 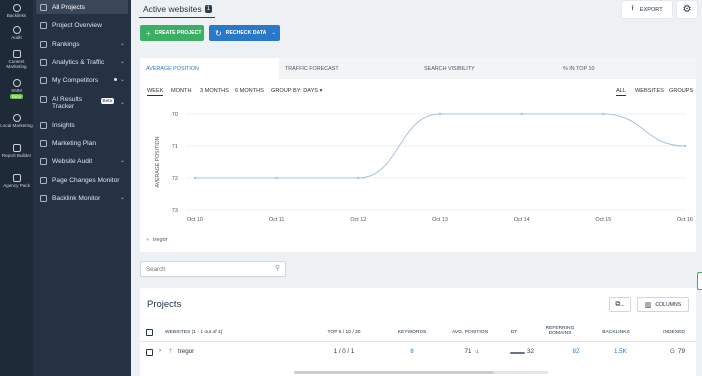 I want to click on group-by-label: GROUP BY: DAYS, so click(x=295, y=91).